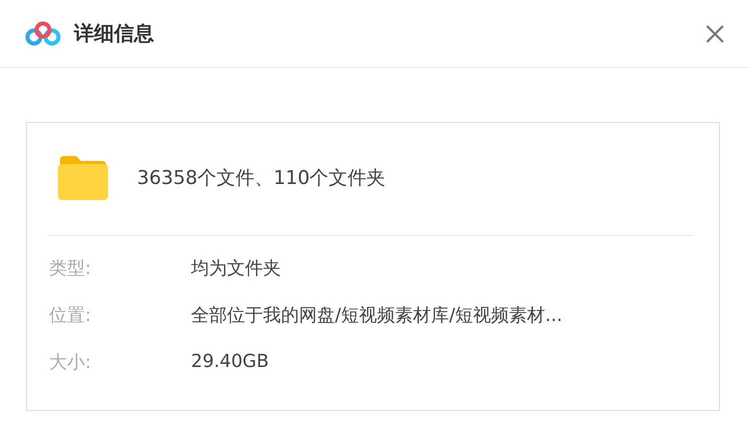 The width and height of the screenshot is (750, 443). I want to click on summary-text: 36358个文件、110个文件夹, so click(261, 178).